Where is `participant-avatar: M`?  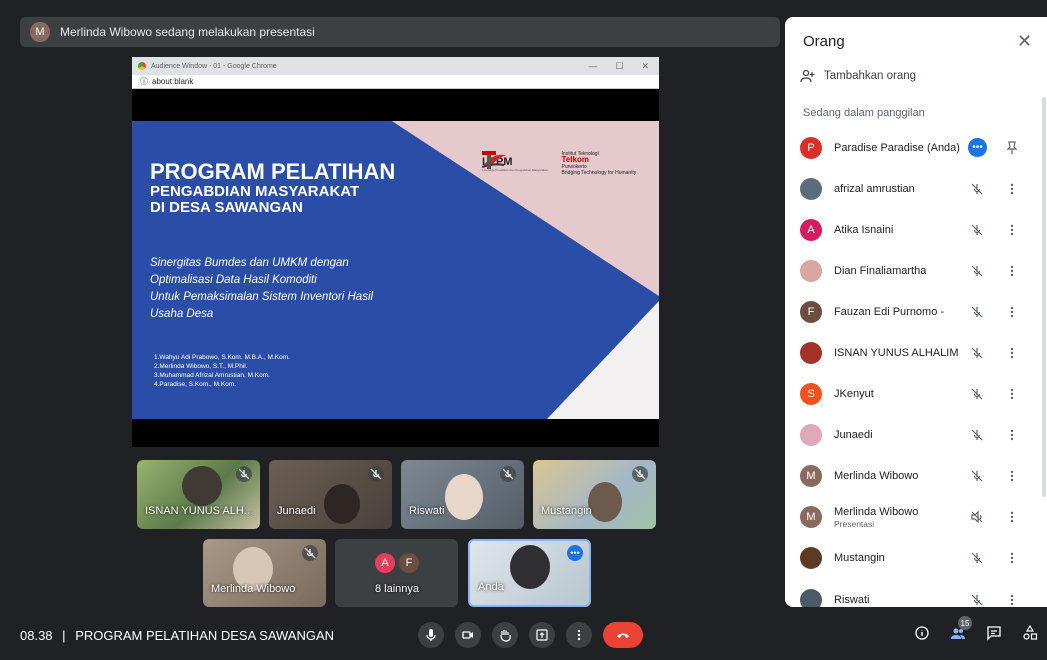 participant-avatar: M is located at coordinates (811, 517).